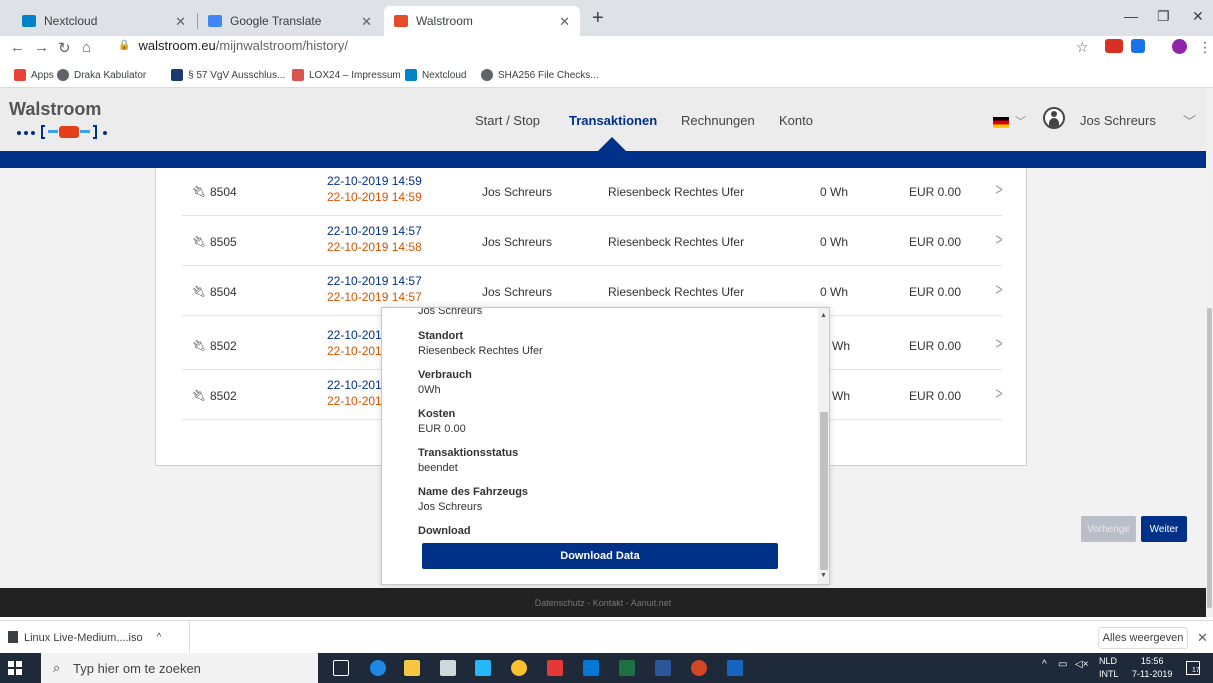  What do you see at coordinates (55, 109) in the screenshot?
I see `logo: Walstroom` at bounding box center [55, 109].